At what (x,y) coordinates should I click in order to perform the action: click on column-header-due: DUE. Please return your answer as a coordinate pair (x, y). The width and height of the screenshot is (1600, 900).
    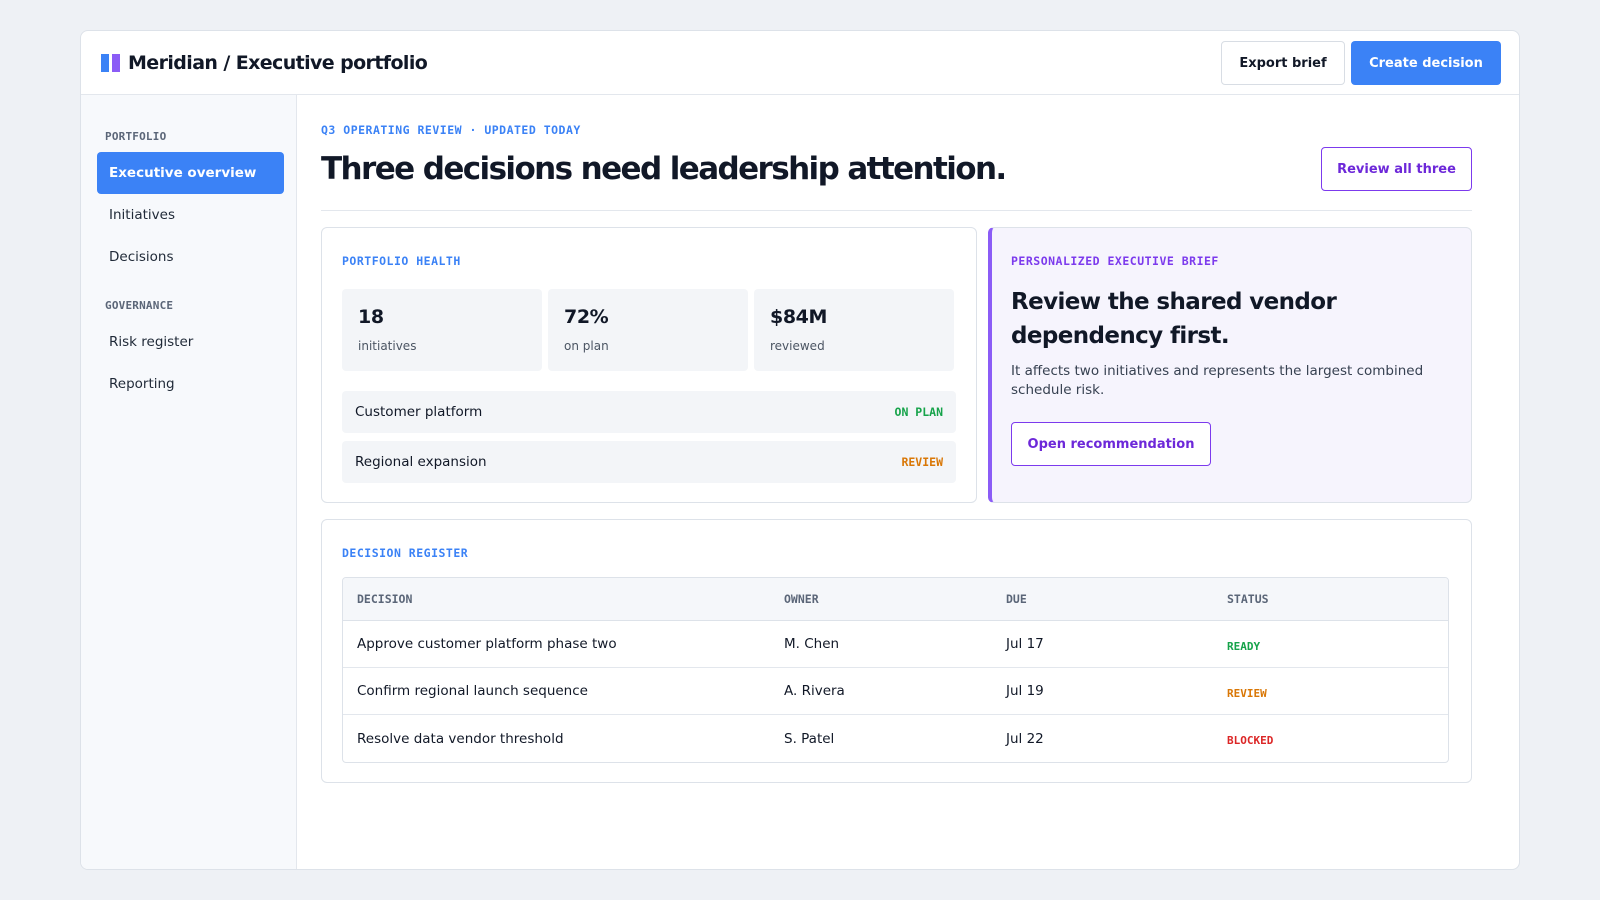
    Looking at the image, I should click on (1102, 599).